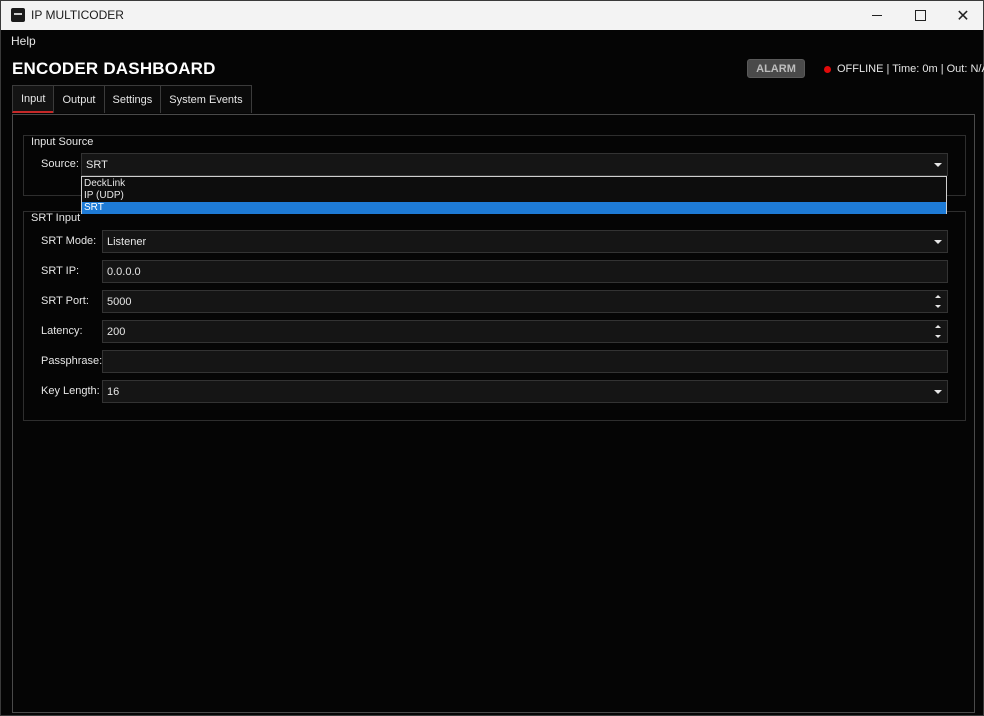 This screenshot has width=984, height=716. What do you see at coordinates (113, 391) in the screenshot?
I see `key-length-value: 16` at bounding box center [113, 391].